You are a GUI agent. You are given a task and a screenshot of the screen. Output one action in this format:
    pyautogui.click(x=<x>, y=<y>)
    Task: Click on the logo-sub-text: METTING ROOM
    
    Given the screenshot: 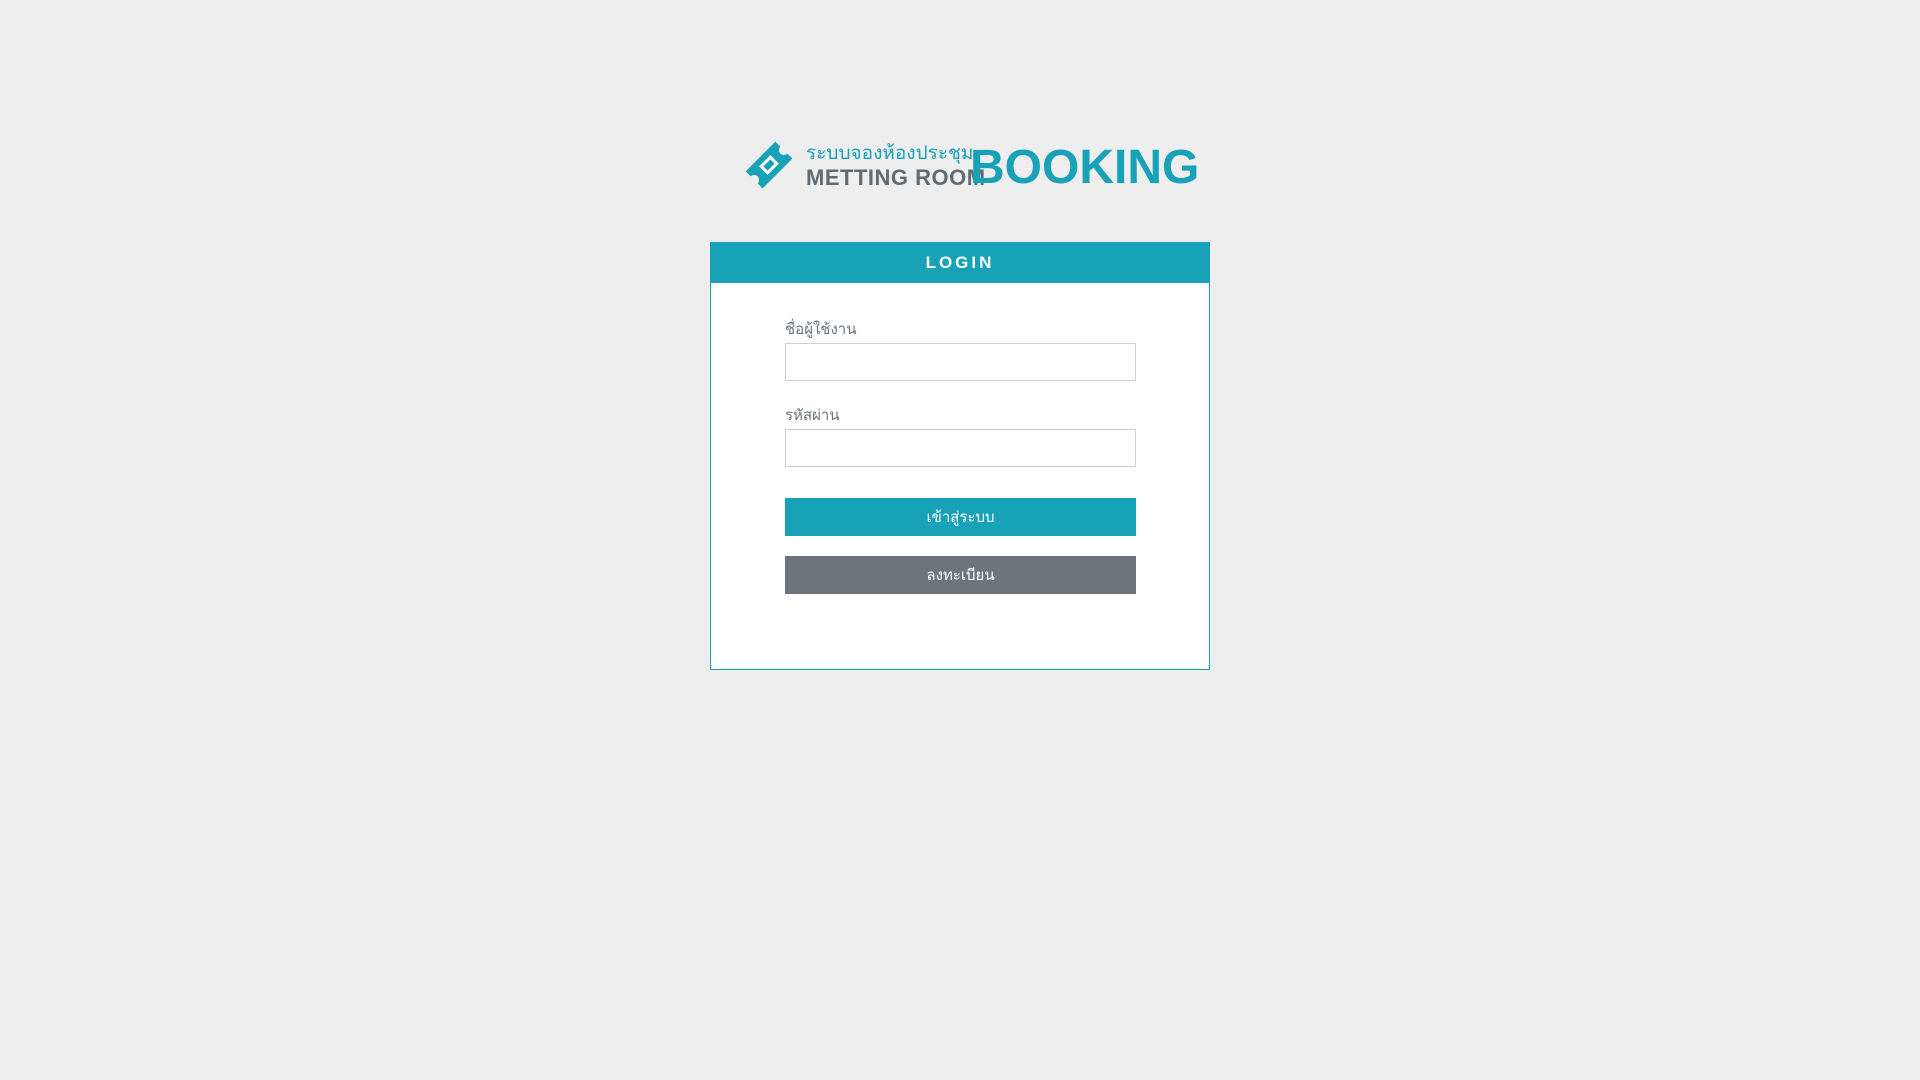 What is the action you would take?
    pyautogui.click(x=896, y=177)
    